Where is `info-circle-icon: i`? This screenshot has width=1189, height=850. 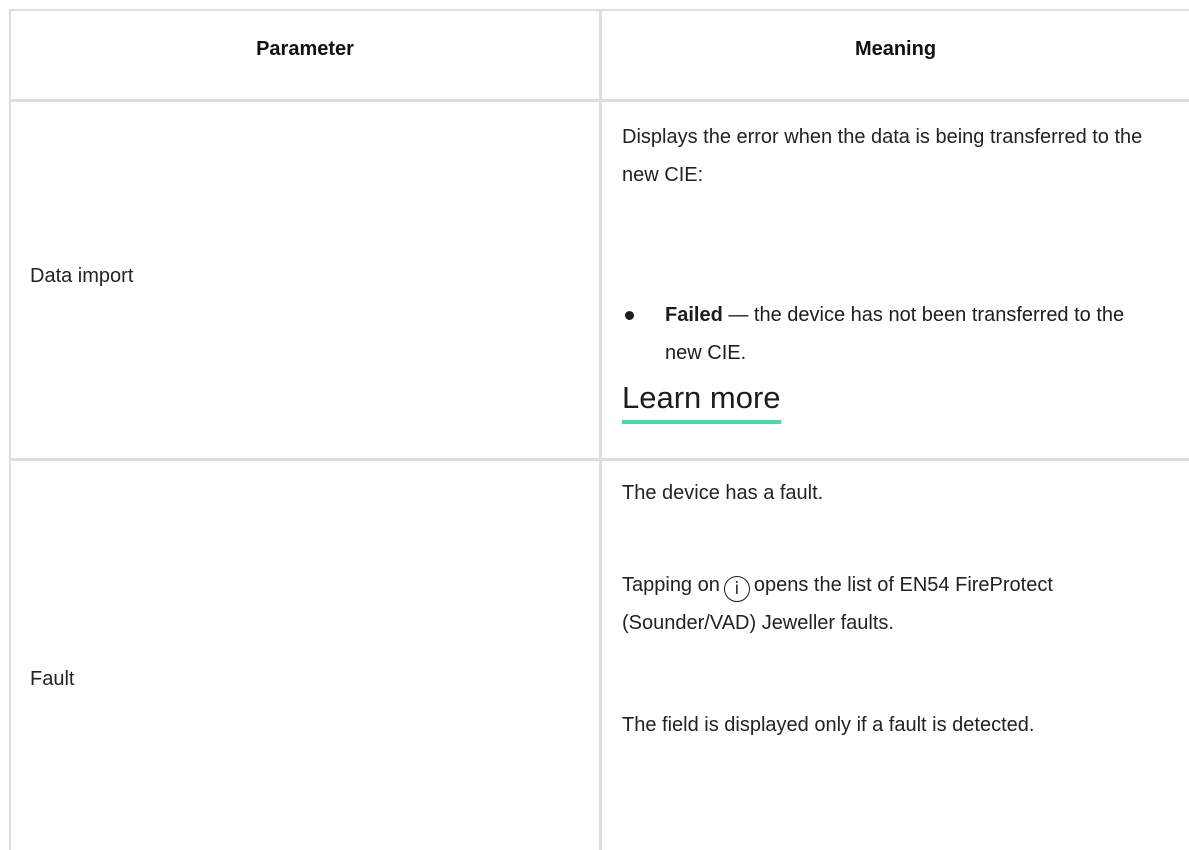 info-circle-icon: i is located at coordinates (736, 589).